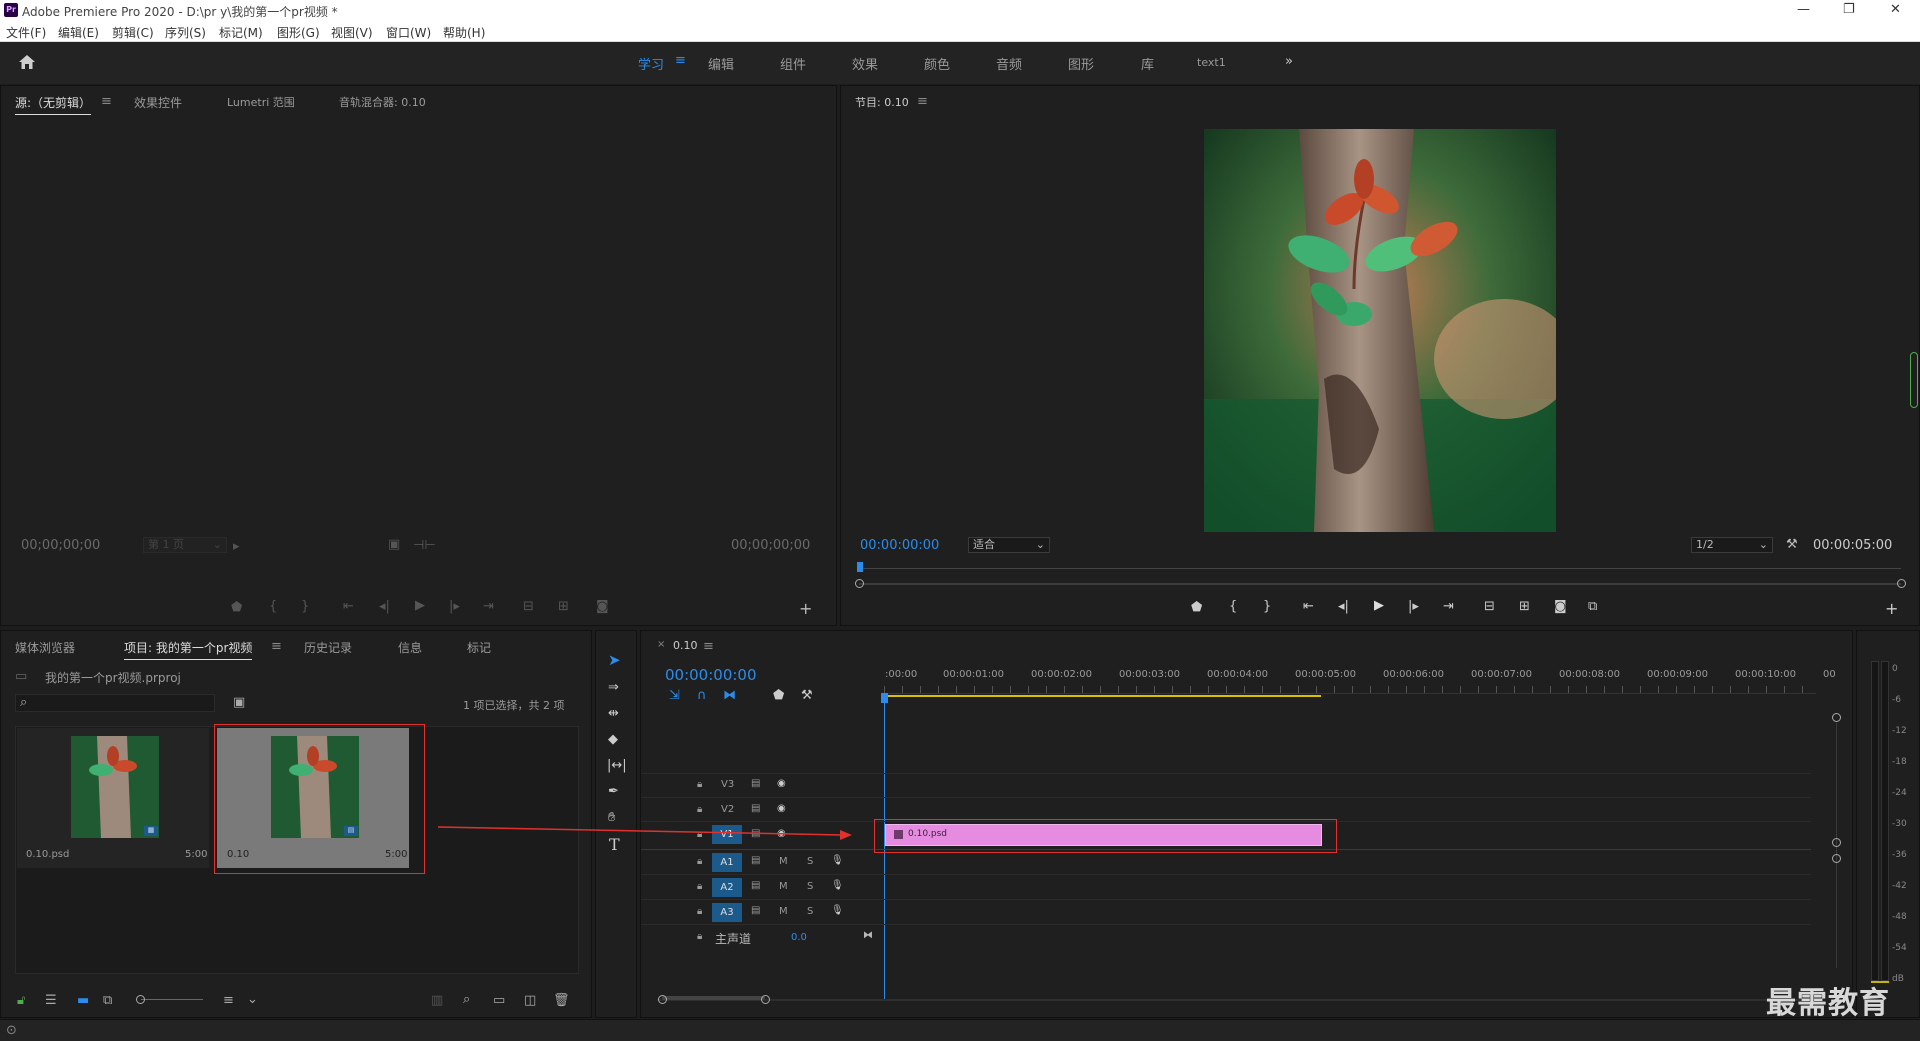 This screenshot has width=1920, height=1041. I want to click on menu-graphics: 图形(G), so click(298, 32).